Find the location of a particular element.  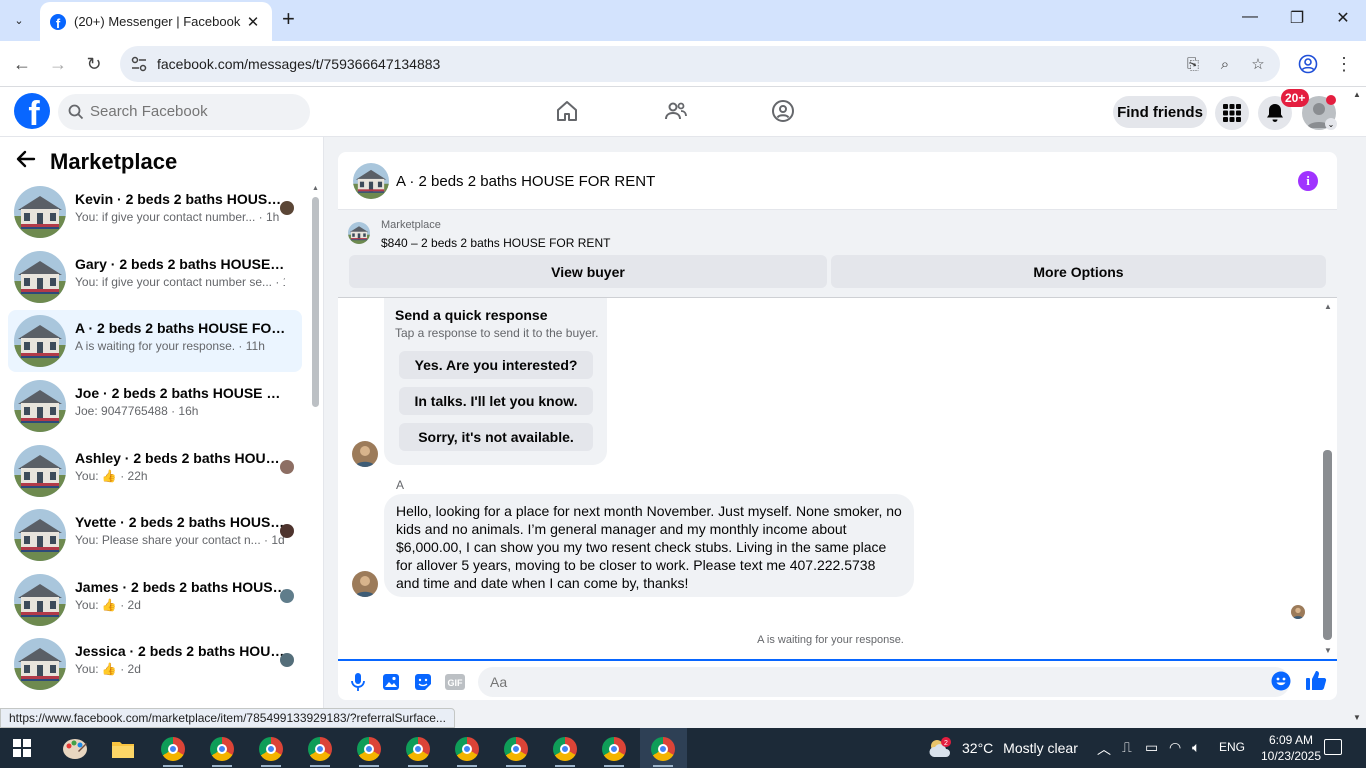

conversation-snippet: Joe: 9047765488 · 16h is located at coordinates (137, 411).